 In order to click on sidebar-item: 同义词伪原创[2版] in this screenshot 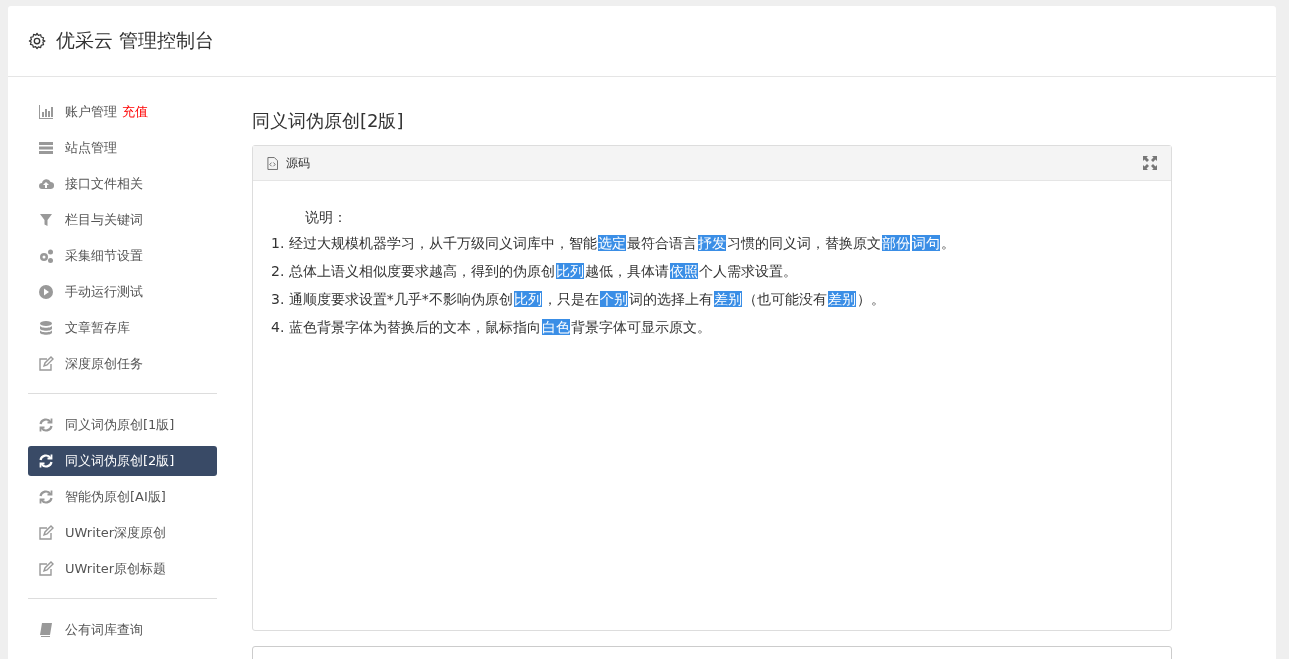, I will do `click(122, 461)`.